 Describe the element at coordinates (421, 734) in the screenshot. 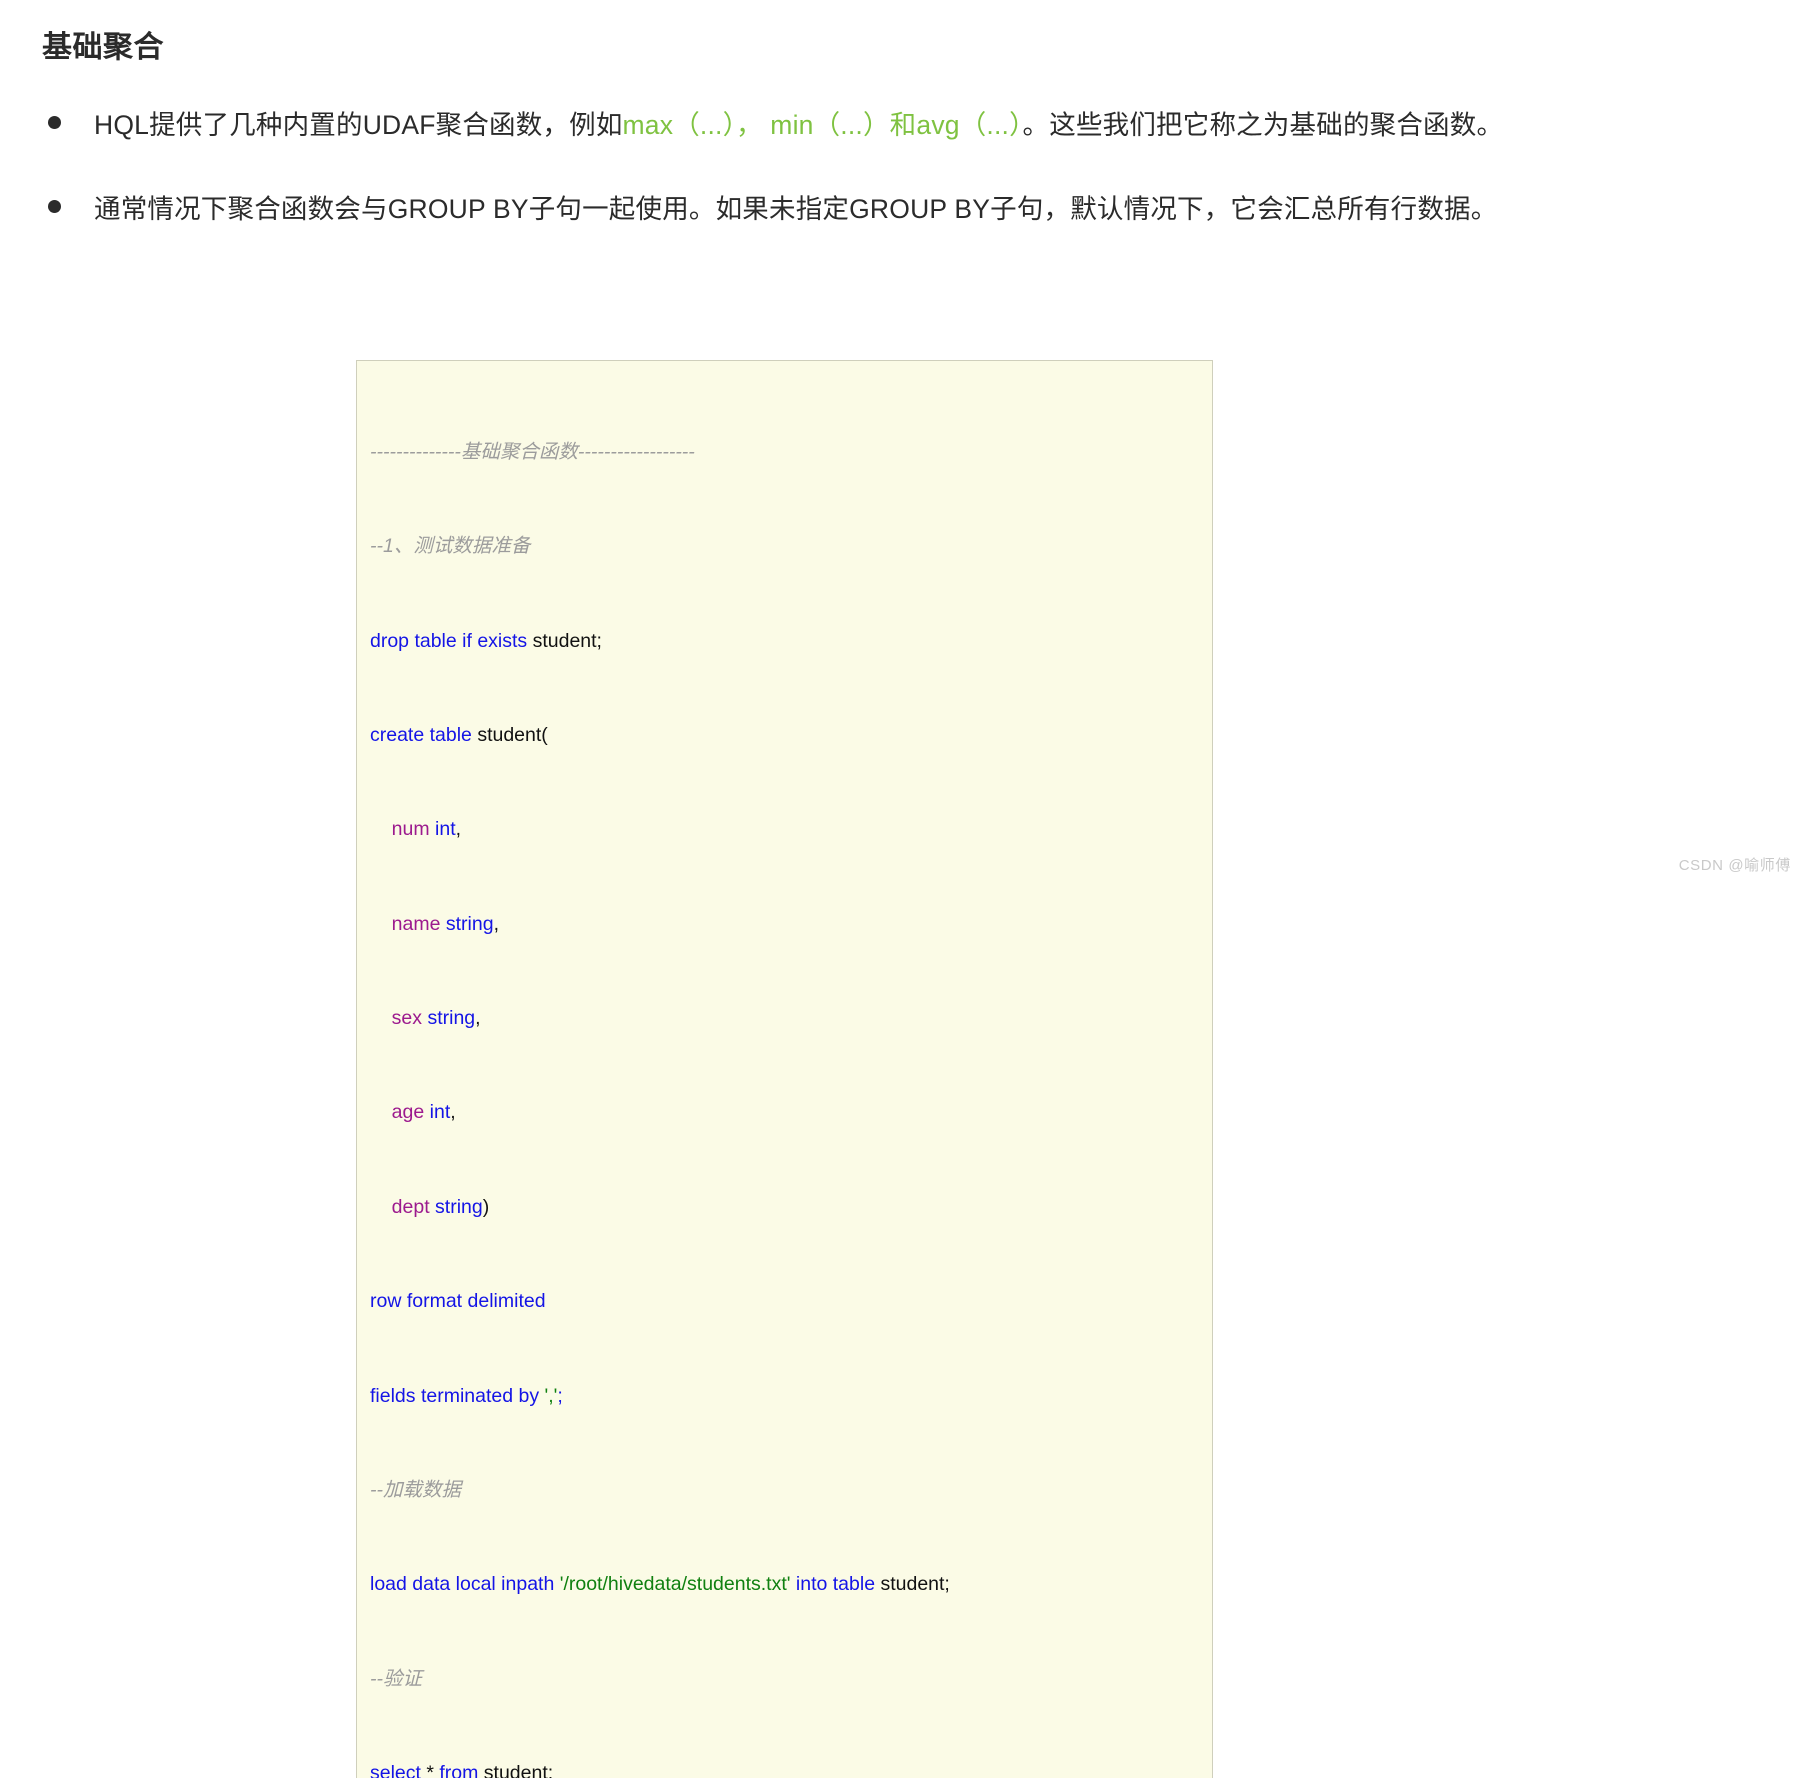

I see `code-keyword: create table` at that location.